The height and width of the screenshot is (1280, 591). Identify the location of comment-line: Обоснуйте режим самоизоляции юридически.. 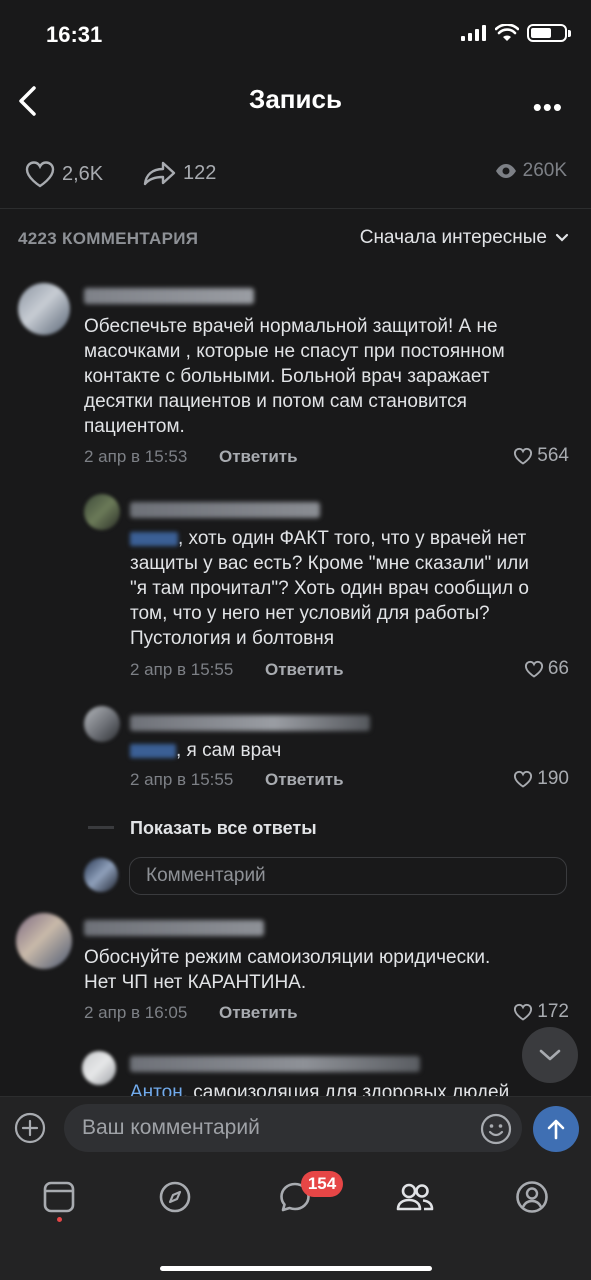
(287, 957).